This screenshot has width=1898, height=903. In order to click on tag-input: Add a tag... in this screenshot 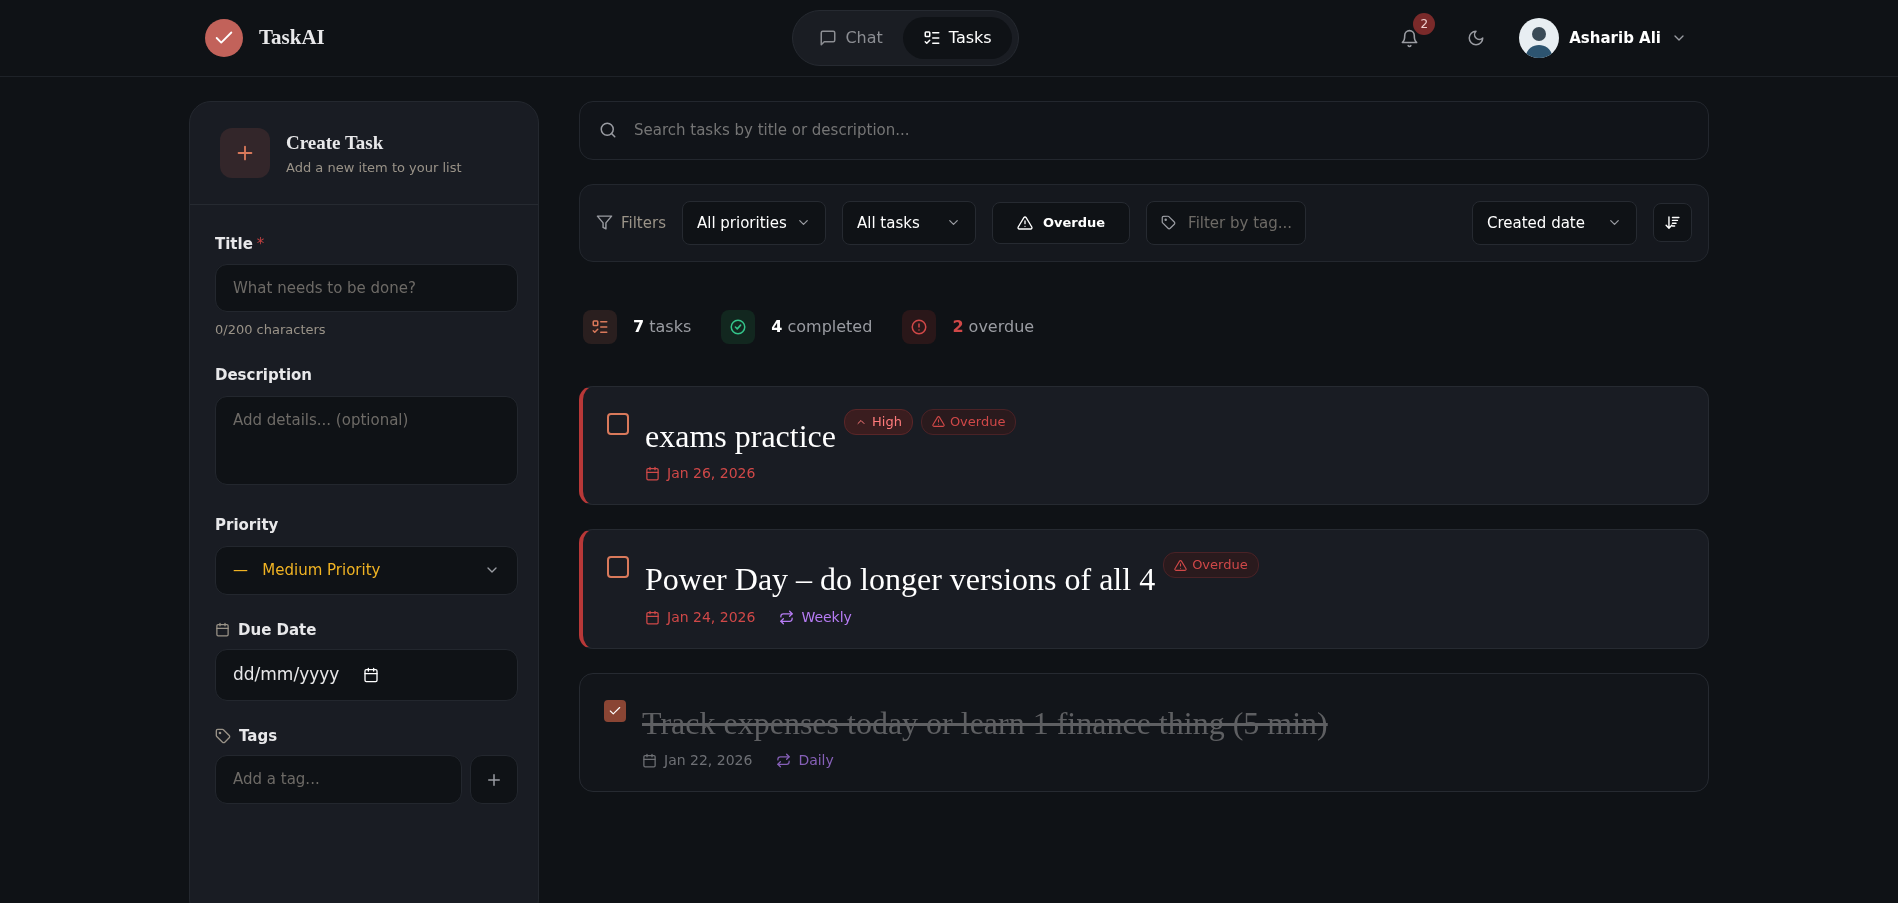, I will do `click(338, 779)`.